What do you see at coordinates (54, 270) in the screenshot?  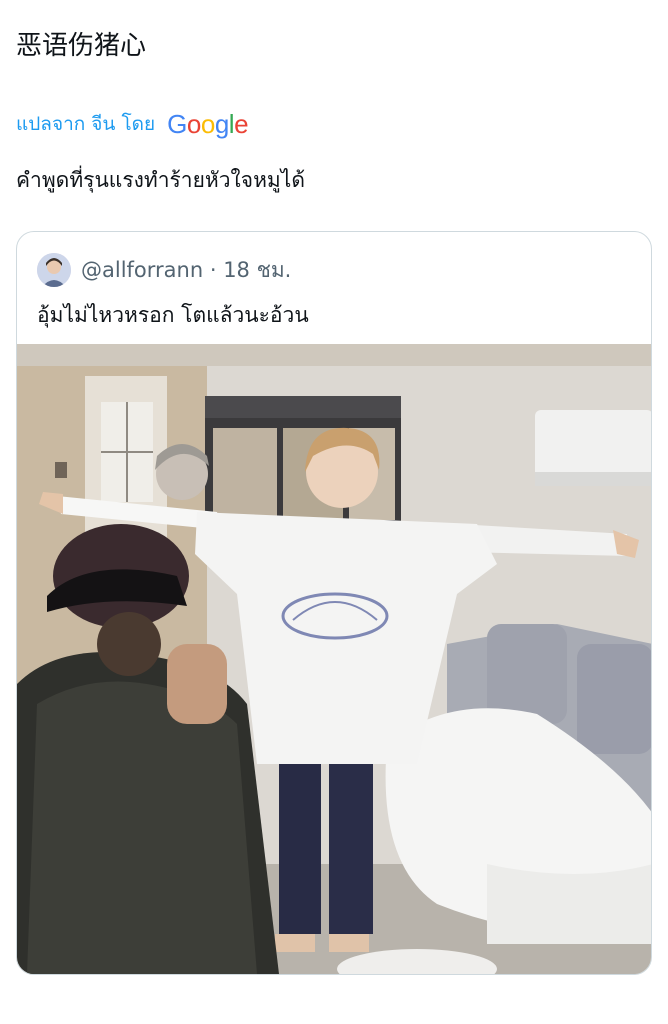 I see `user-avatar-icon` at bounding box center [54, 270].